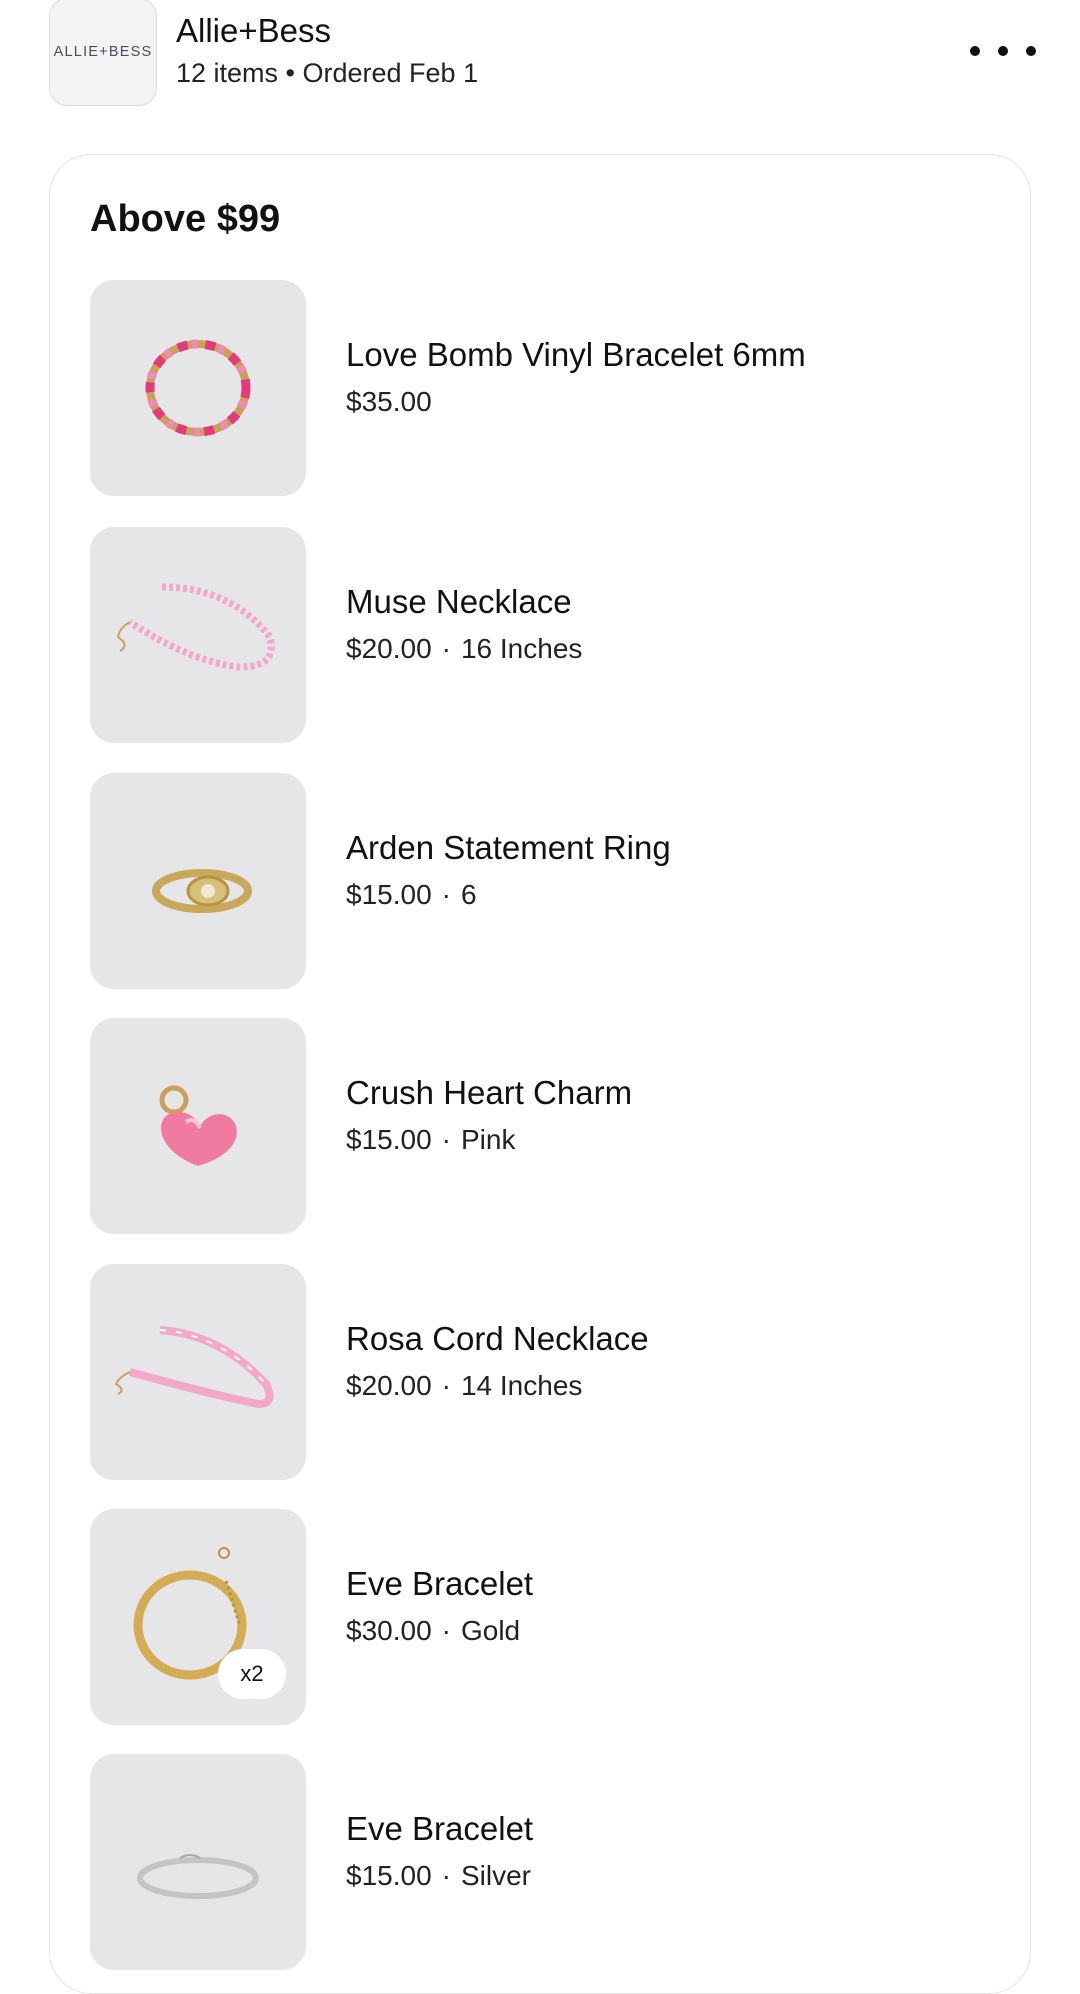 Image resolution: width=1080 pixels, height=1994 pixels. Describe the element at coordinates (576, 354) in the screenshot. I see `item-name: Love Bomb Vinyl Bracelet 6mm` at that location.